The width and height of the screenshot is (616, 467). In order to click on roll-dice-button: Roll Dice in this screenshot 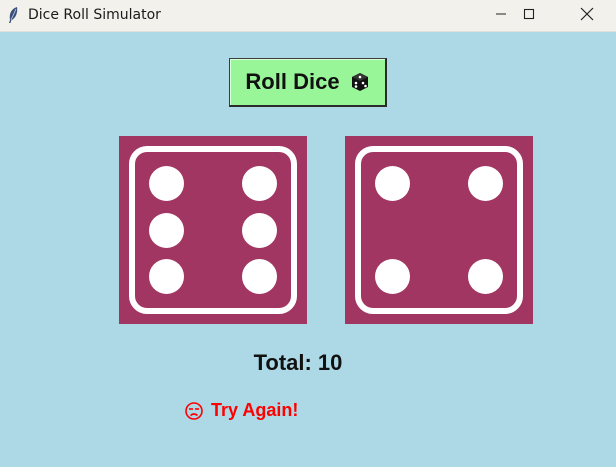, I will do `click(308, 82)`.